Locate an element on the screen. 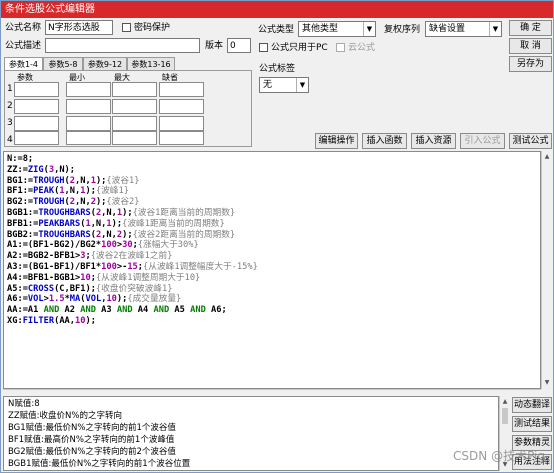 The image size is (554, 473). code-token: {从波峰1调整周期大于10} is located at coordinates (148, 277).